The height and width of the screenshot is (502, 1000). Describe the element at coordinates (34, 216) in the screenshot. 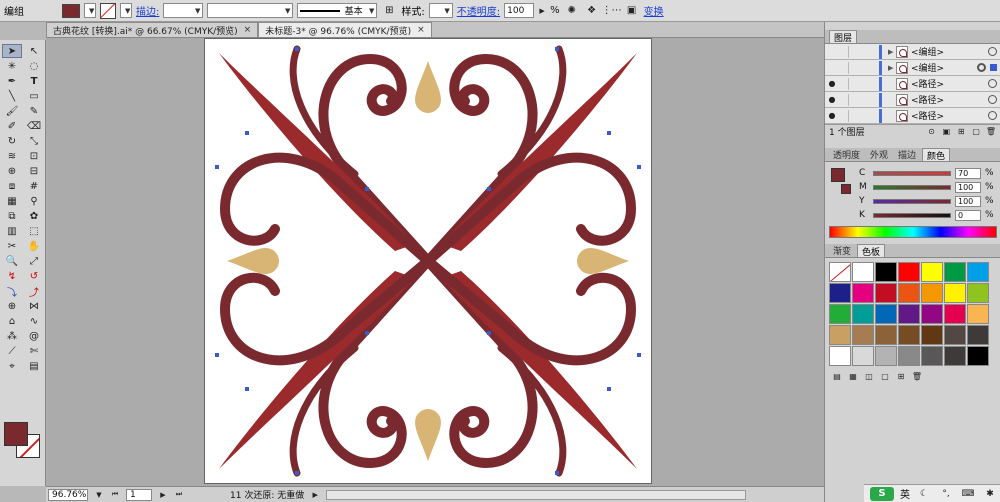

I see `symbol-sprayer-tool-icon: ✿` at that location.